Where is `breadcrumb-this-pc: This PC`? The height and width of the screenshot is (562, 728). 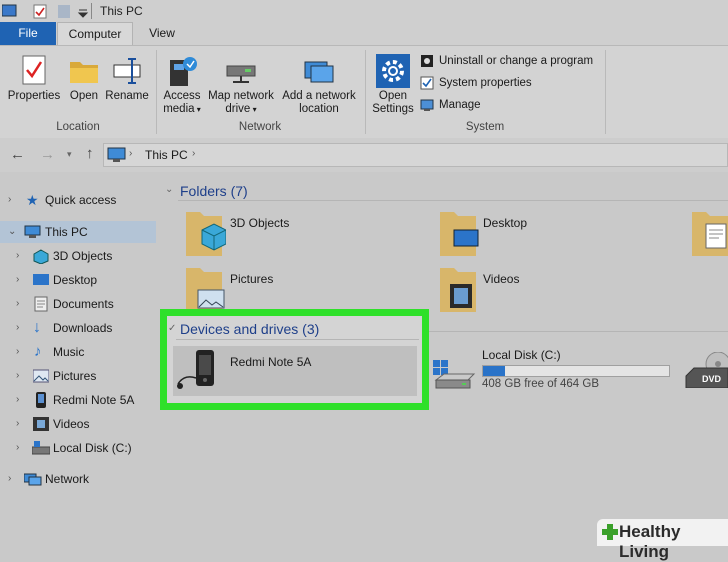 breadcrumb-this-pc: This PC is located at coordinates (166, 155).